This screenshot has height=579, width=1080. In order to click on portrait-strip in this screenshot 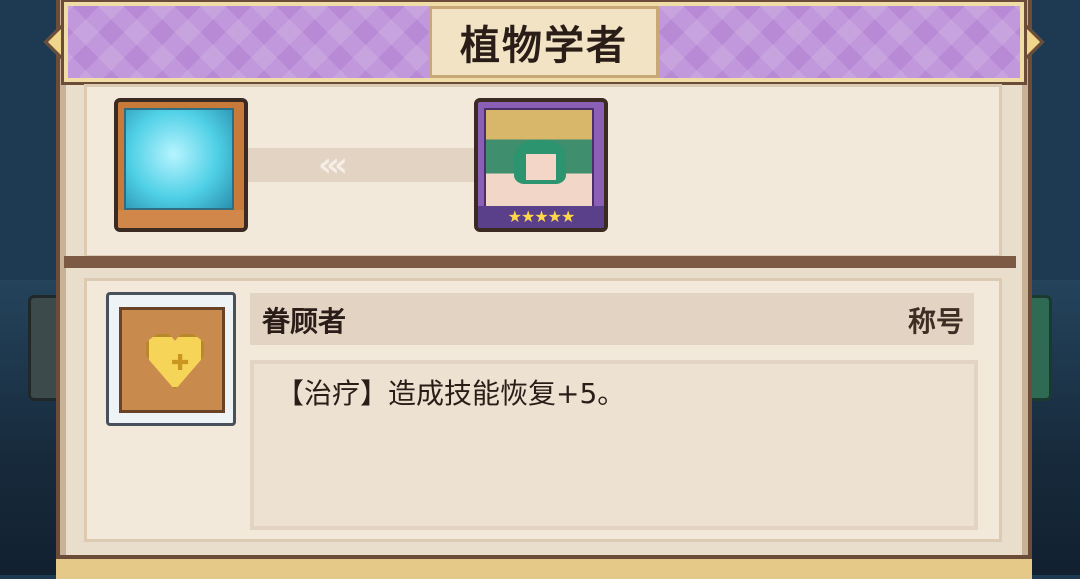, I will do `click(181, 219)`.